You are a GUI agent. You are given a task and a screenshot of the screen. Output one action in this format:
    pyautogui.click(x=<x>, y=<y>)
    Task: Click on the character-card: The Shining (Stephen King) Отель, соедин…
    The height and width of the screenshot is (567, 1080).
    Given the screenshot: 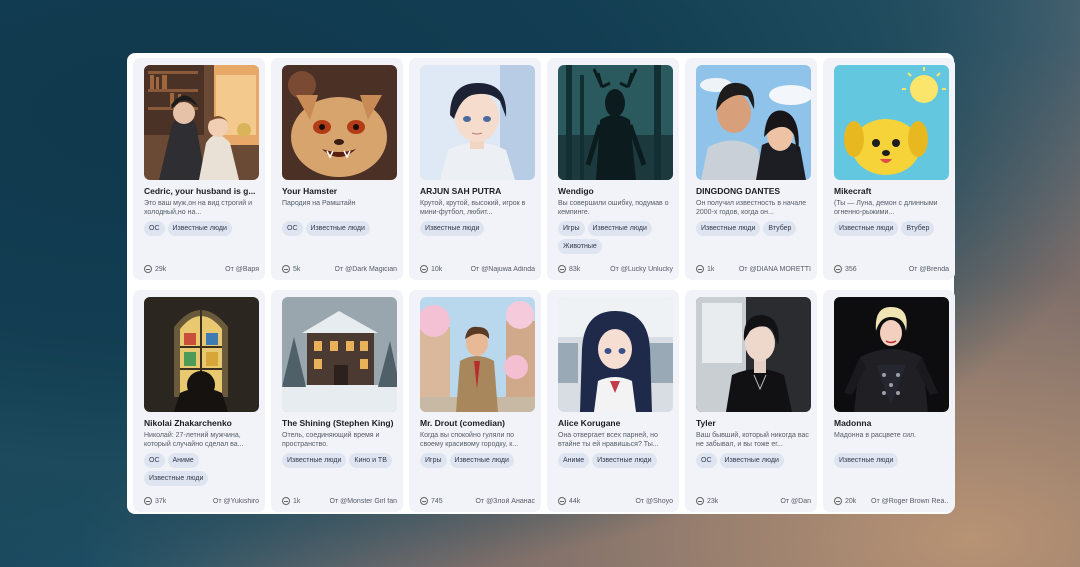 What is the action you would take?
    pyautogui.click(x=337, y=401)
    